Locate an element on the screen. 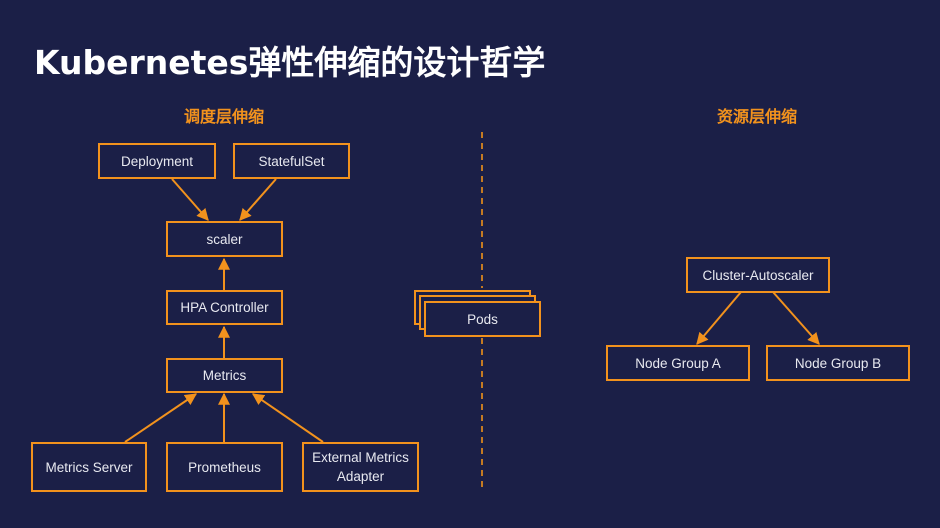 This screenshot has height=528, width=940. node-scaler: scaler is located at coordinates (224, 239).